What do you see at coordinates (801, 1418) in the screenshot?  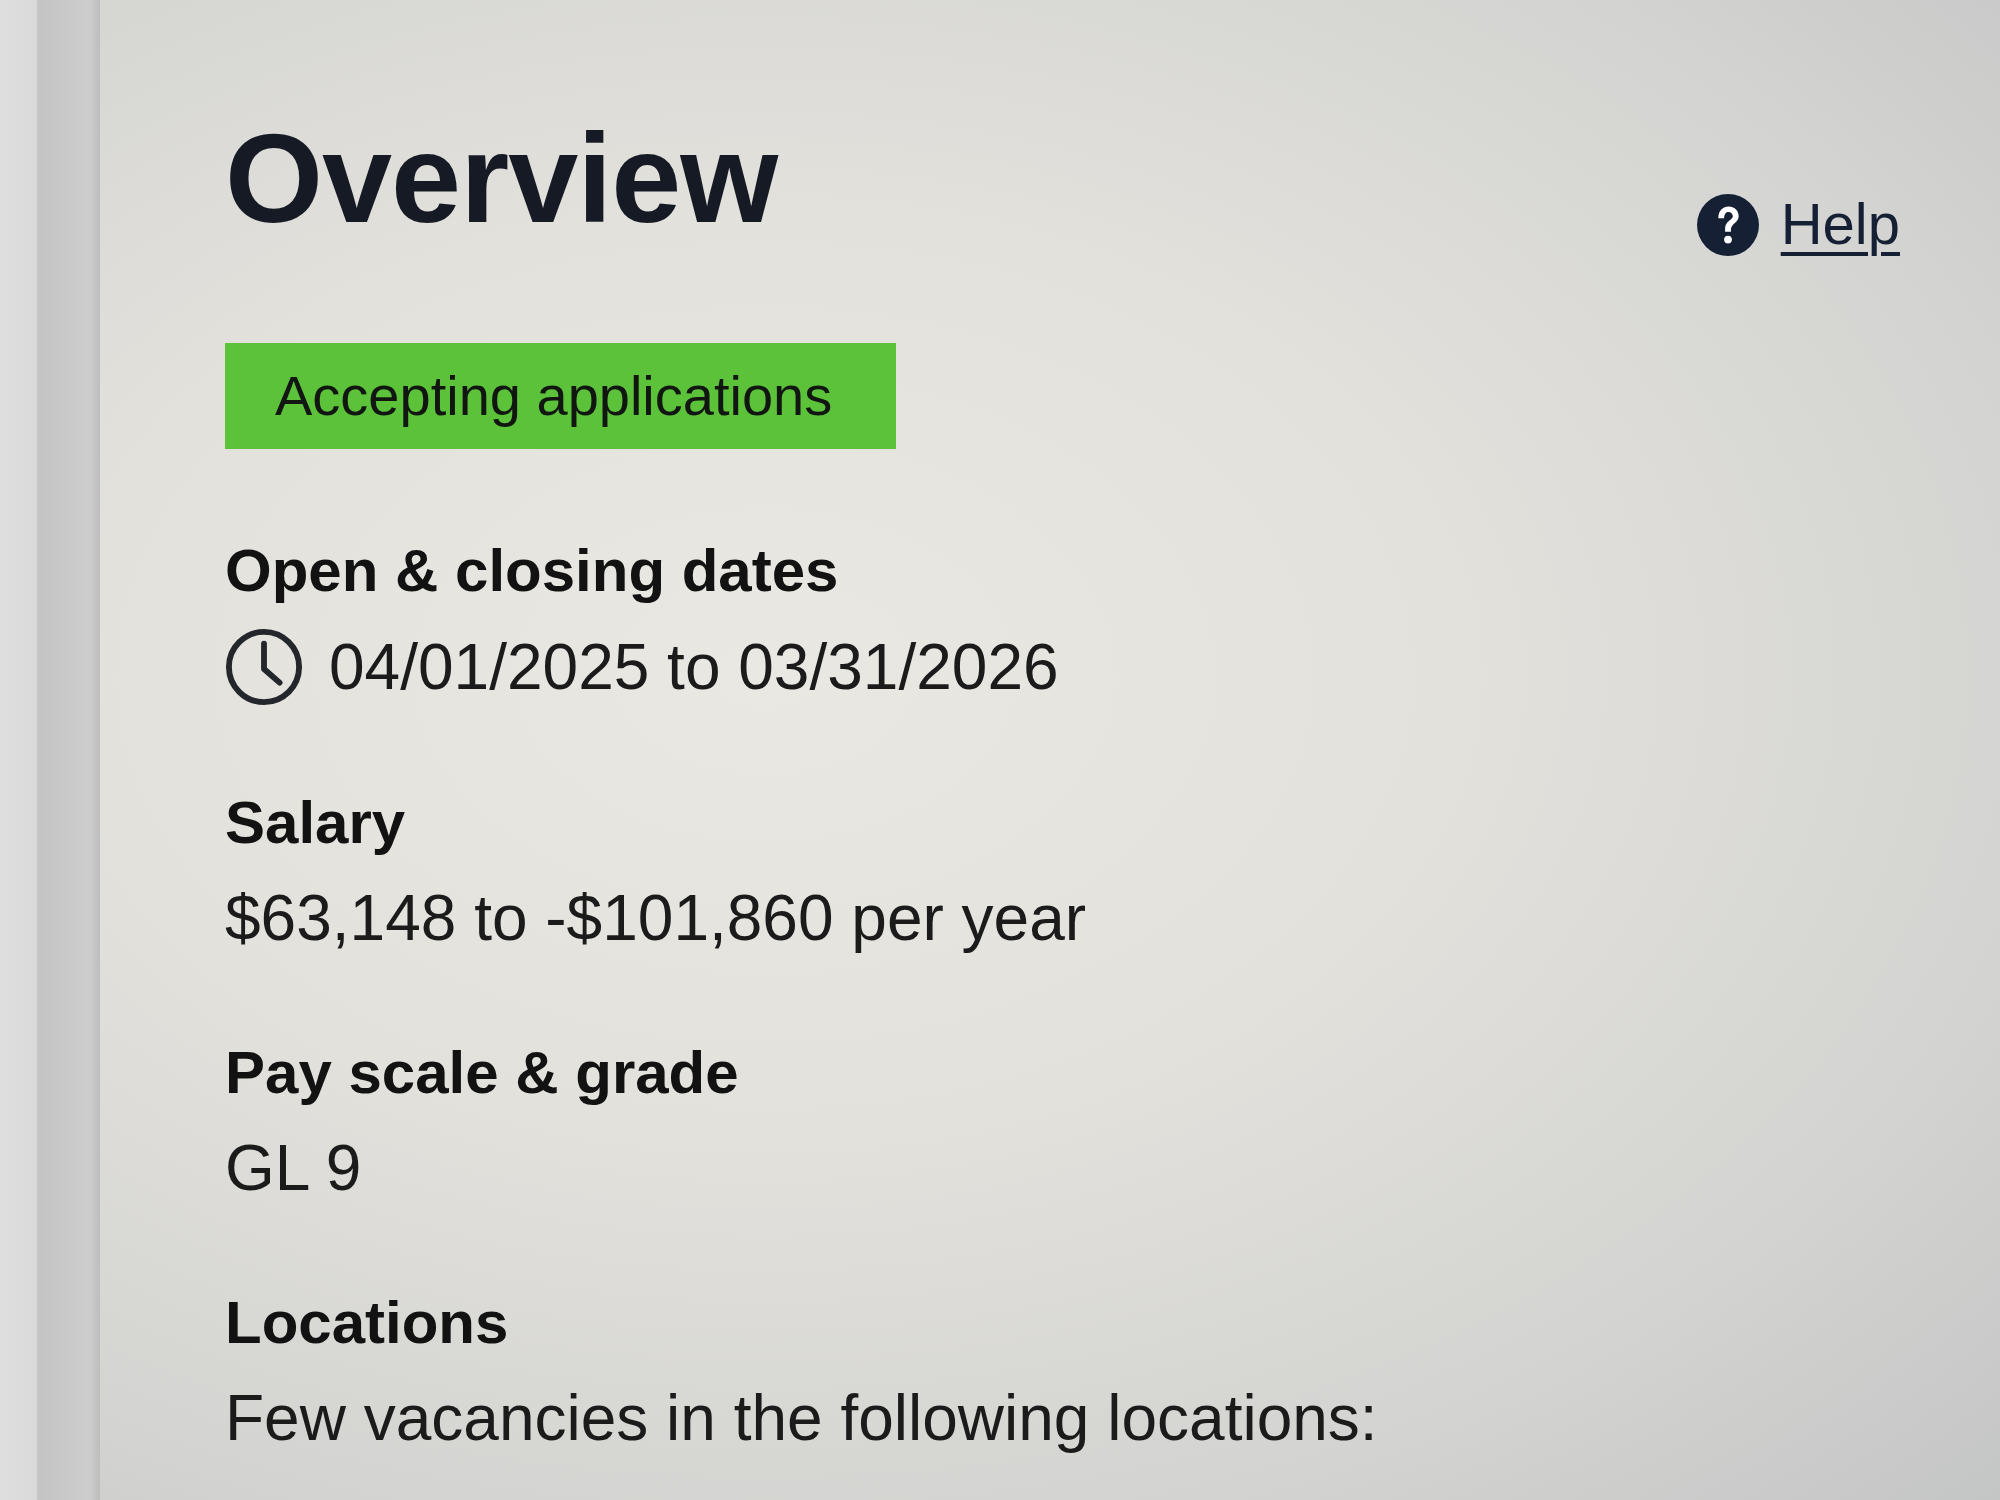 I see `detail-value: Few vacancies in the following locations:` at bounding box center [801, 1418].